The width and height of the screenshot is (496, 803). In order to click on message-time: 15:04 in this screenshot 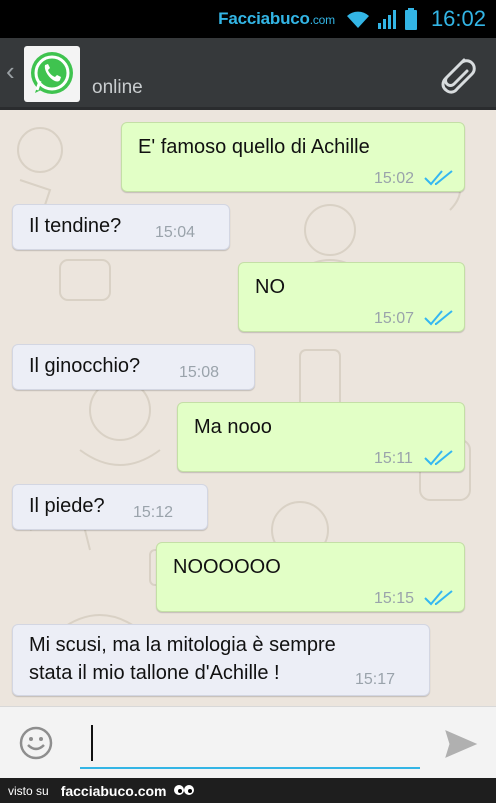, I will do `click(175, 232)`.